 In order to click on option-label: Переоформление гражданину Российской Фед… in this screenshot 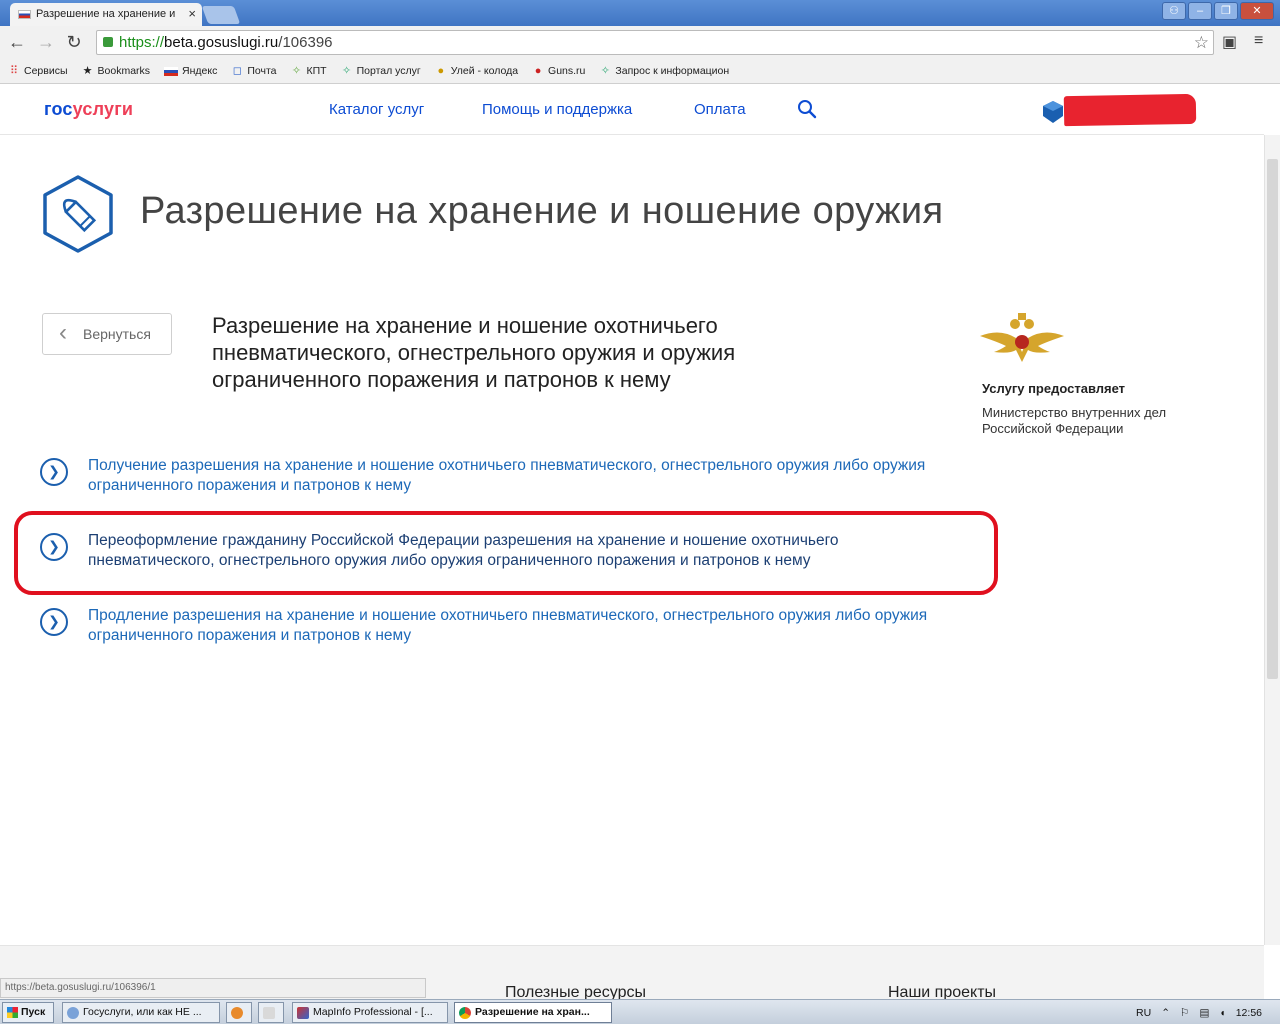, I will do `click(463, 550)`.